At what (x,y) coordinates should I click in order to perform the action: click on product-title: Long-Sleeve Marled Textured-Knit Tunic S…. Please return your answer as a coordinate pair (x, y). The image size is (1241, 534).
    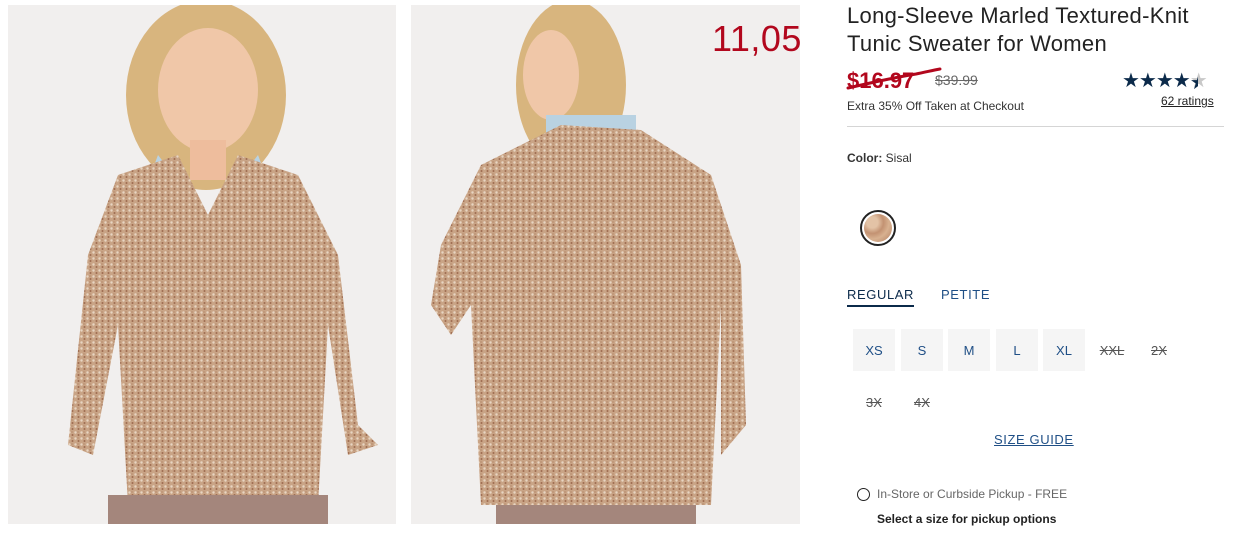
    Looking at the image, I should click on (1018, 29).